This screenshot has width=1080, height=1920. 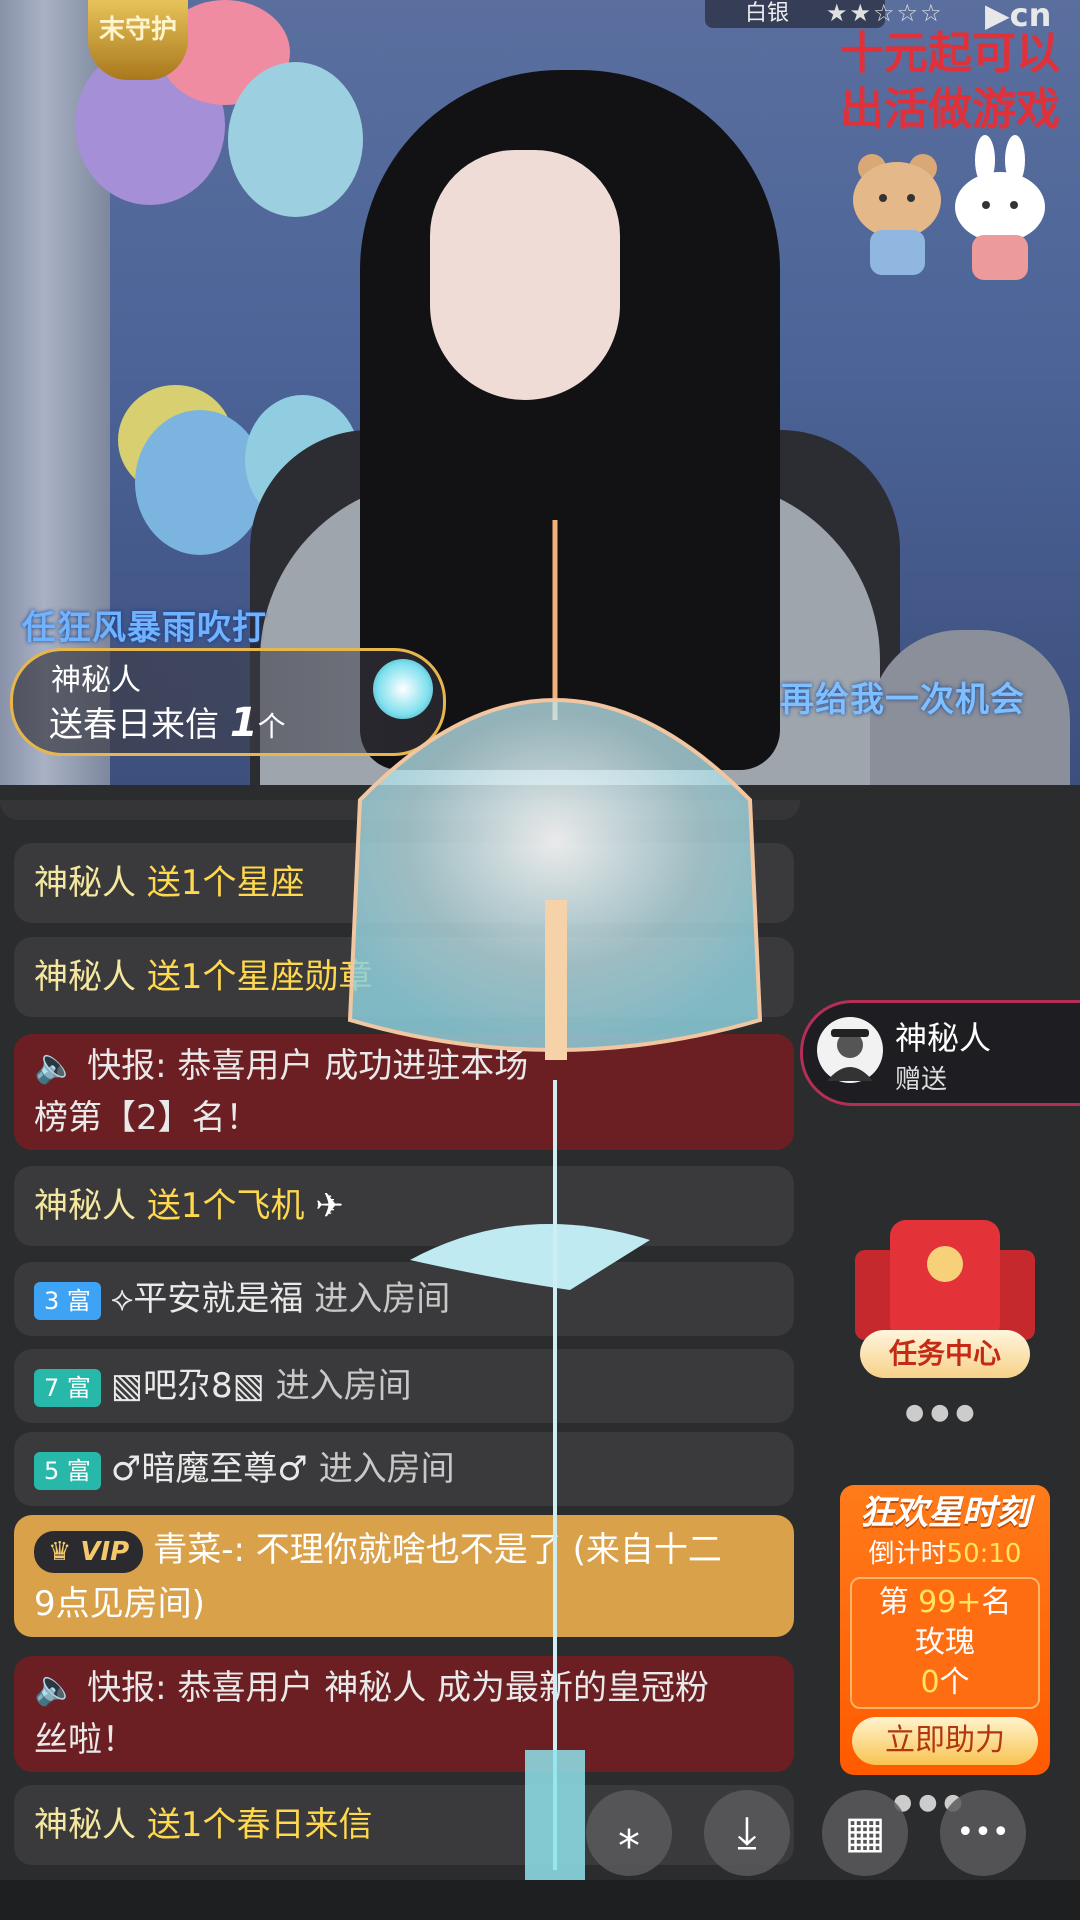 What do you see at coordinates (885, 13) in the screenshot?
I see `rank-stars: ★★☆☆☆` at bounding box center [885, 13].